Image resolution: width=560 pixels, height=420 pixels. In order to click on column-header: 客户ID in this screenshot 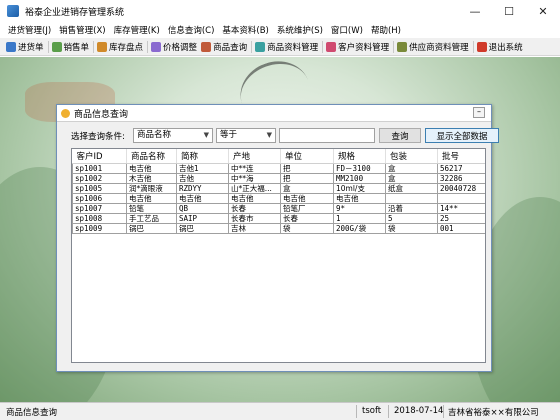, I will do `click(99, 156)`.